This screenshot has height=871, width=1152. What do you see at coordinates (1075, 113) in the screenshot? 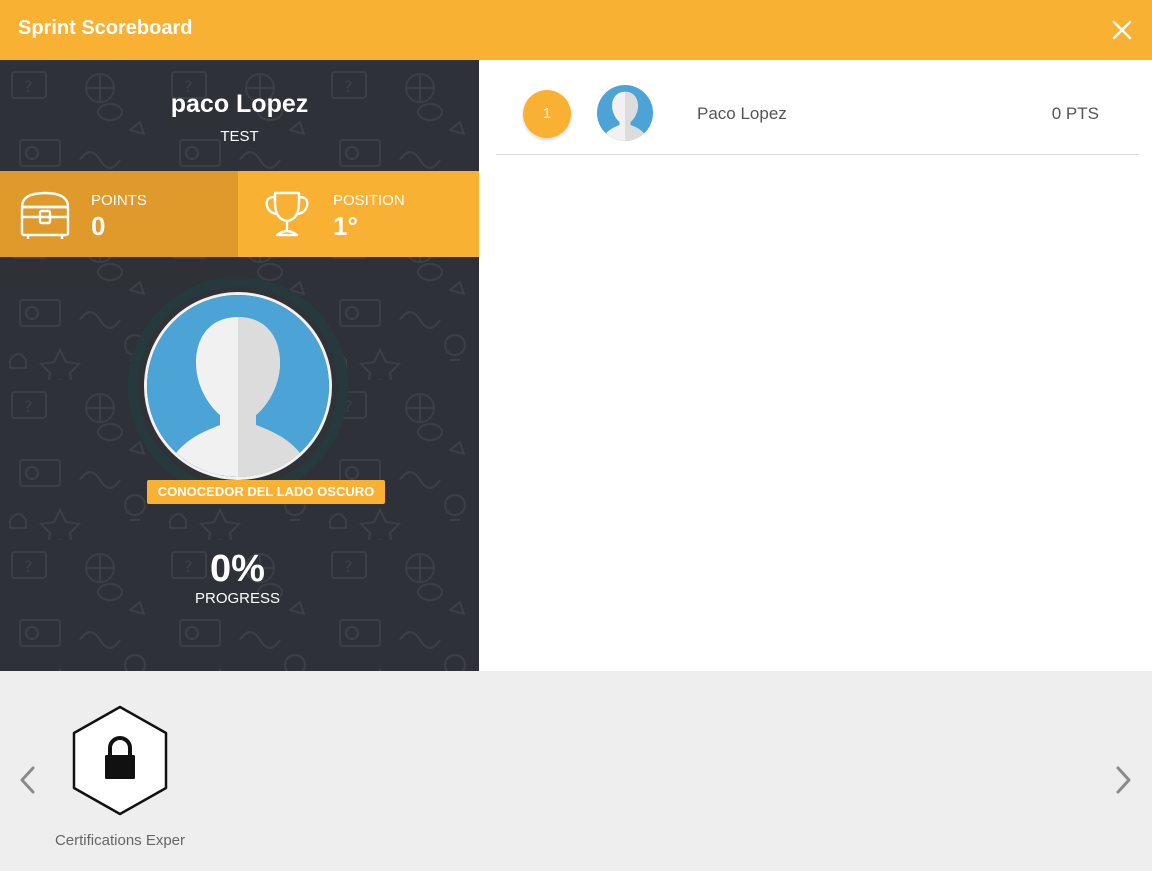
I see `leaderboard-points: 0 PTS` at bounding box center [1075, 113].